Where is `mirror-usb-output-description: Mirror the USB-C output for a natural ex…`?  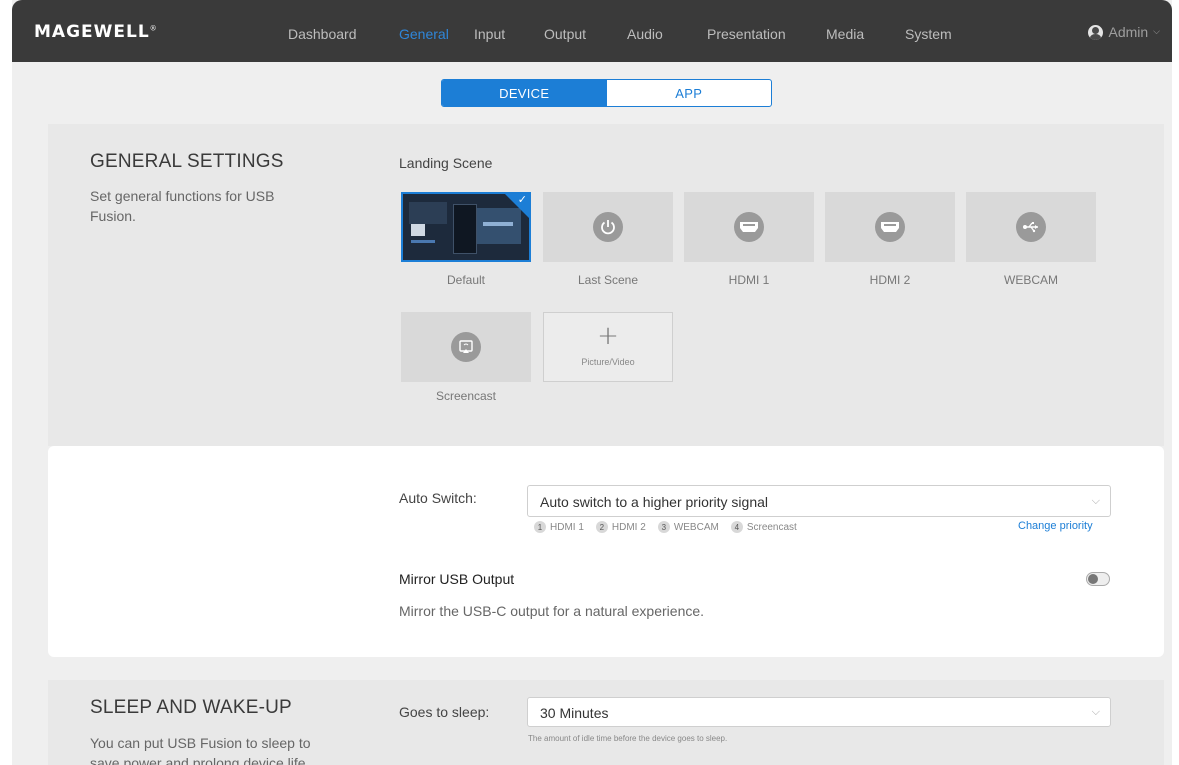
mirror-usb-output-description: Mirror the USB-C output for a natural ex… is located at coordinates (552, 611).